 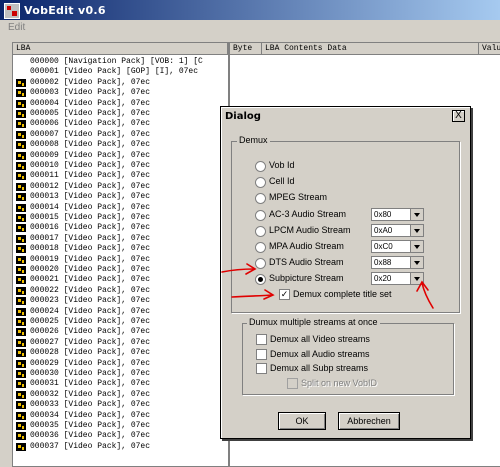 What do you see at coordinates (246, 49) in the screenshot?
I see `byte-column-header: Byte` at bounding box center [246, 49].